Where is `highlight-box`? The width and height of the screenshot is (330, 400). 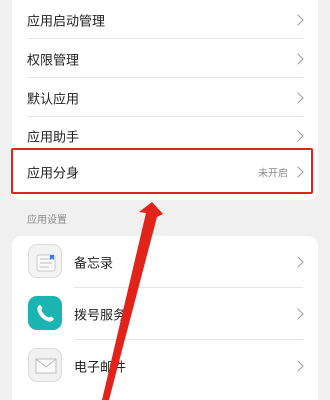 highlight-box is located at coordinates (162, 171).